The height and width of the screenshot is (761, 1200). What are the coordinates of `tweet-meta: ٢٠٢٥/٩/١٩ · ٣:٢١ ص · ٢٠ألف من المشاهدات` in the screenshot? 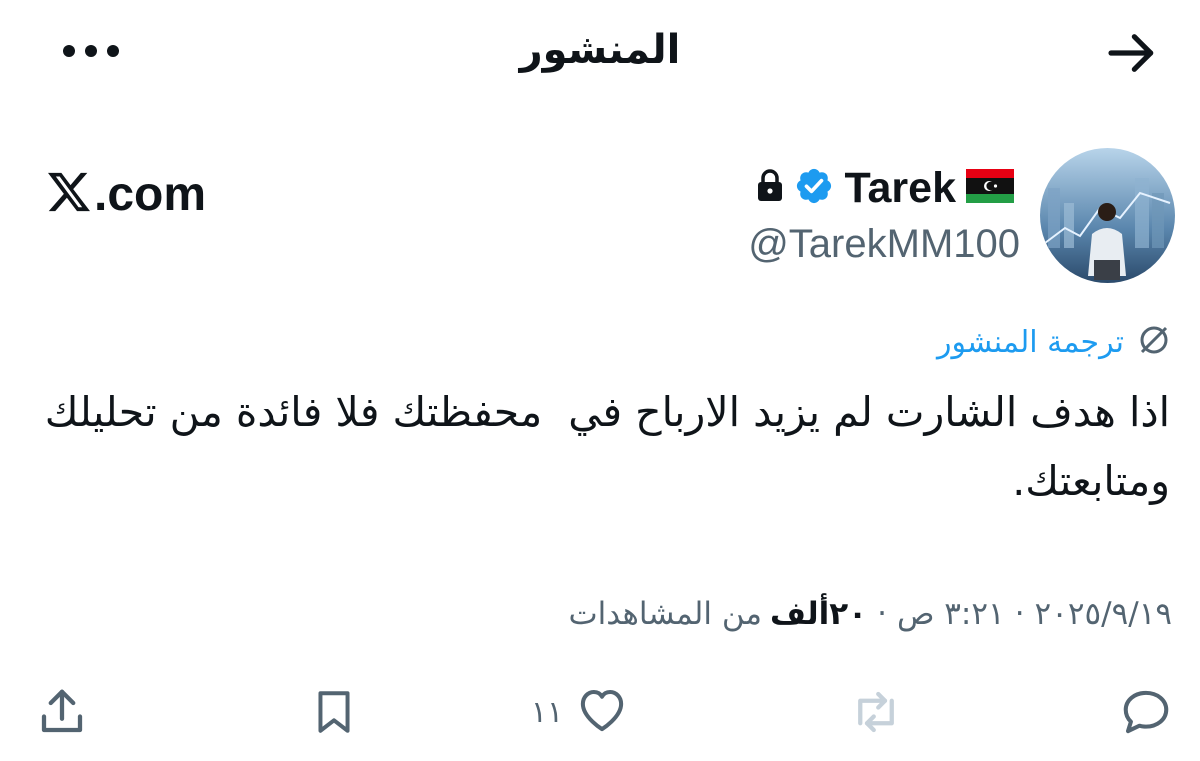 It's located at (870, 614).